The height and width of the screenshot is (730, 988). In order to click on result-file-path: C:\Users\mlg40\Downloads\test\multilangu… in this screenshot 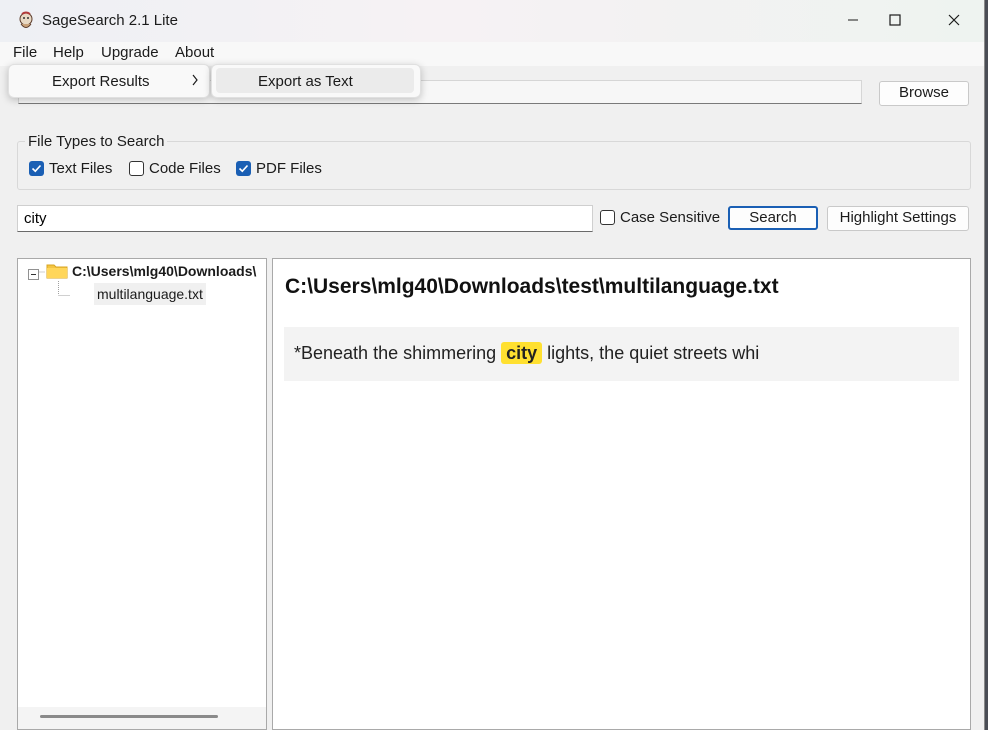, I will do `click(532, 286)`.